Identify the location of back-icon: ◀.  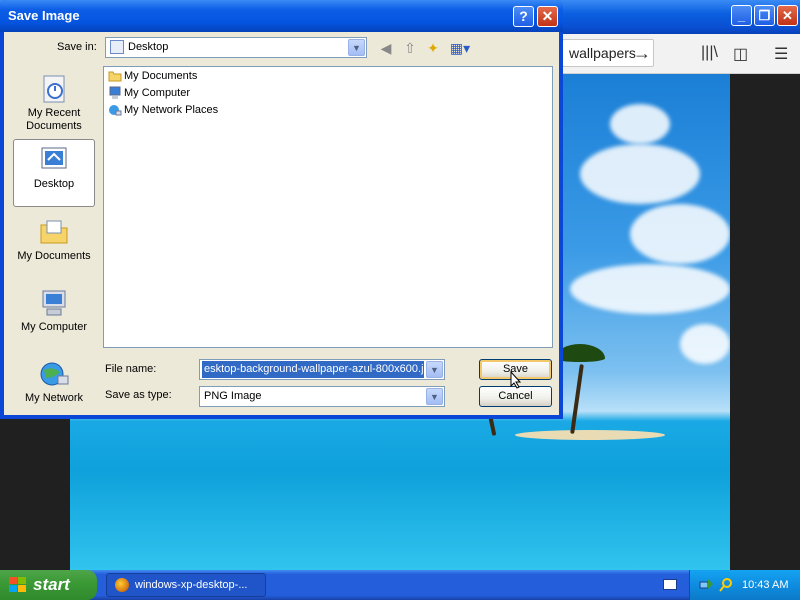
(386, 48).